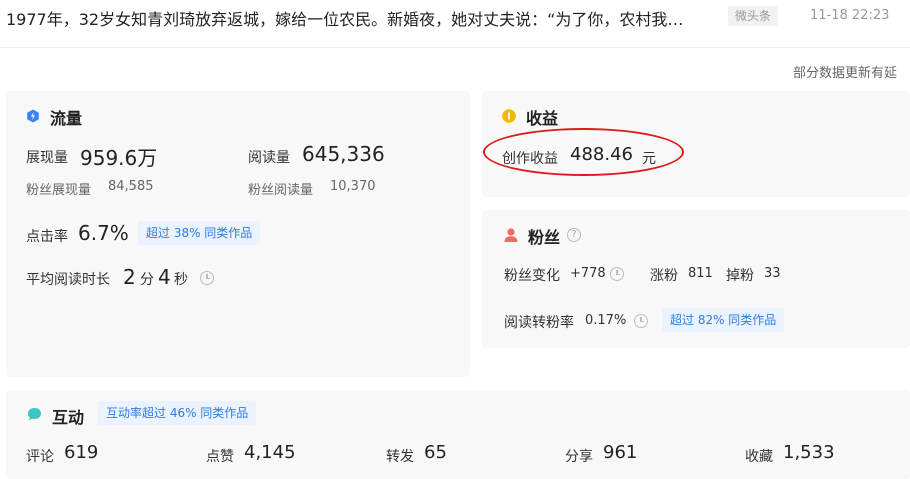 This screenshot has width=910, height=479. I want to click on shares-label: 分享, so click(579, 457).